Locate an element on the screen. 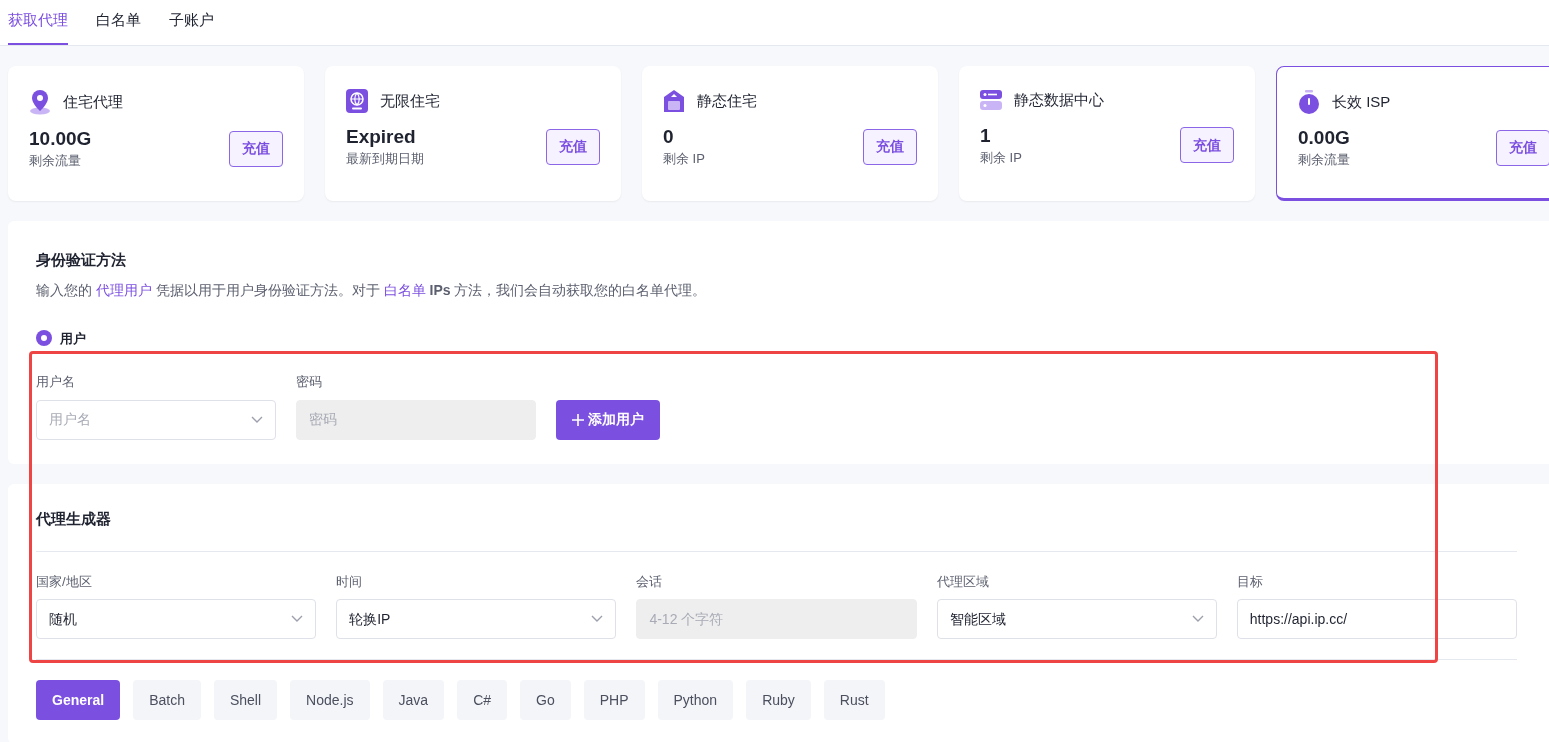 This screenshot has width=1549, height=742. field-label: 会话 is located at coordinates (650, 581).